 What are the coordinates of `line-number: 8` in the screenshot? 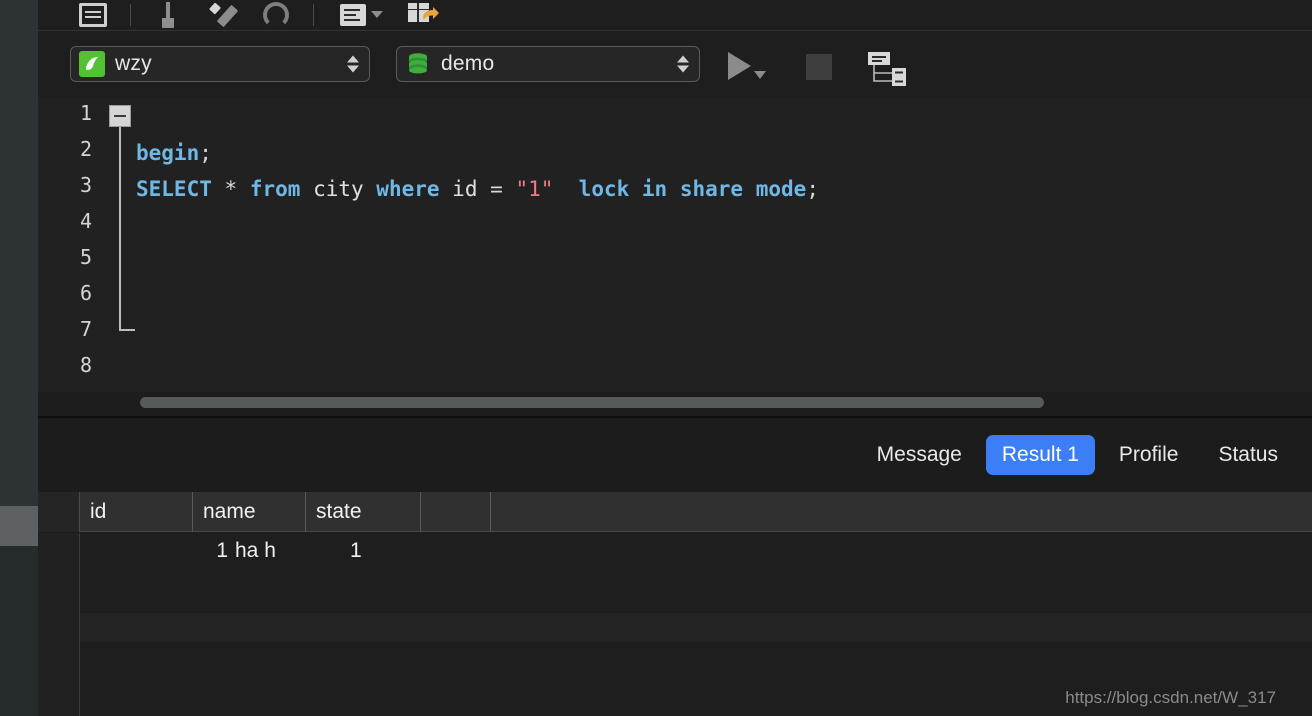 It's located at (85, 365).